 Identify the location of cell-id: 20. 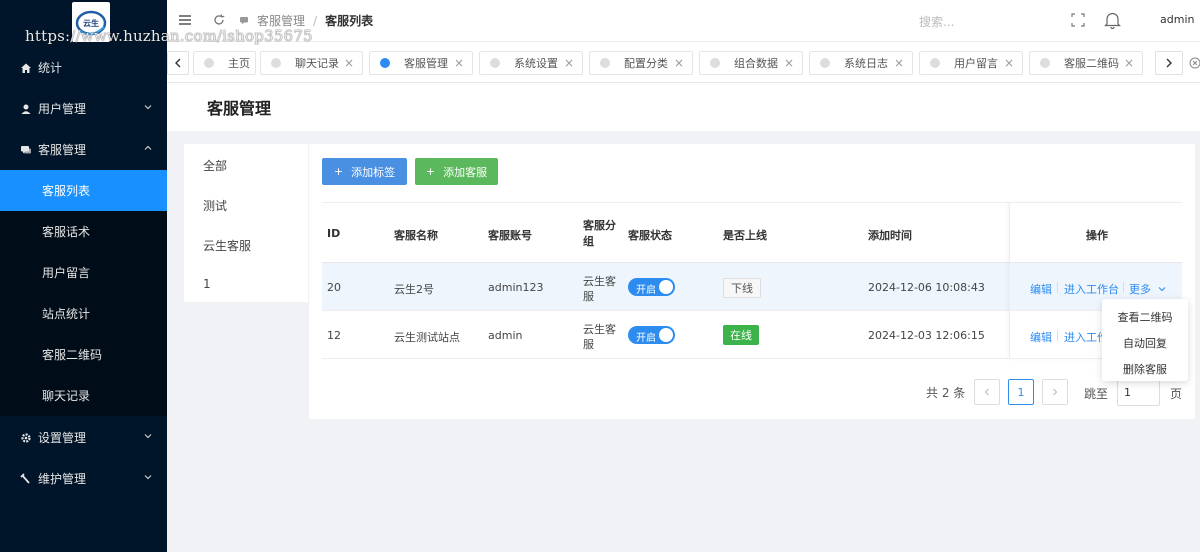
(334, 287).